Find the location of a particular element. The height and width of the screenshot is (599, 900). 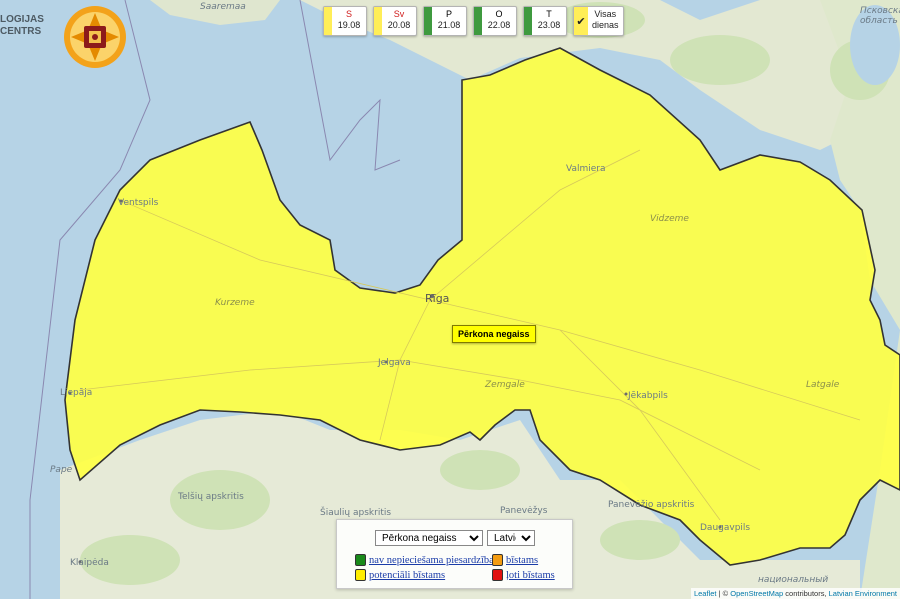

label-liepaja: Liepāja is located at coordinates (76, 393).